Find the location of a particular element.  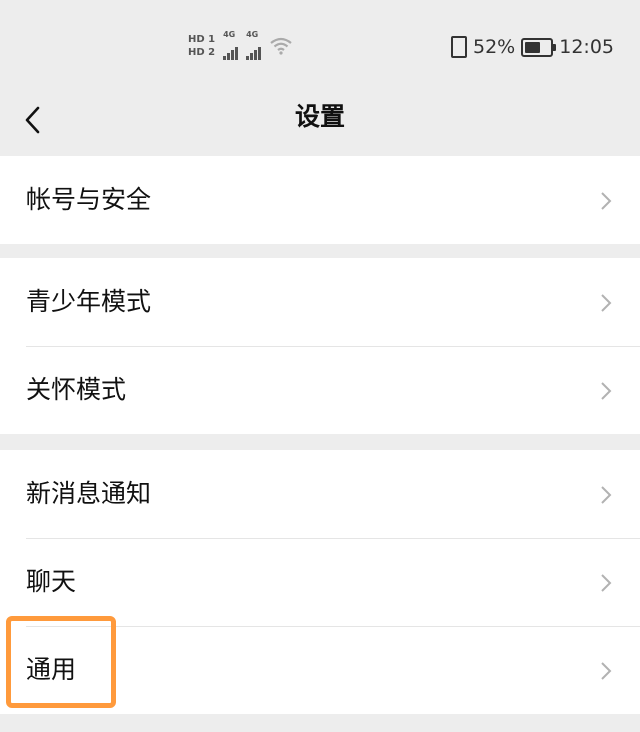

signal-1-icon: 4G is located at coordinates (231, 45).